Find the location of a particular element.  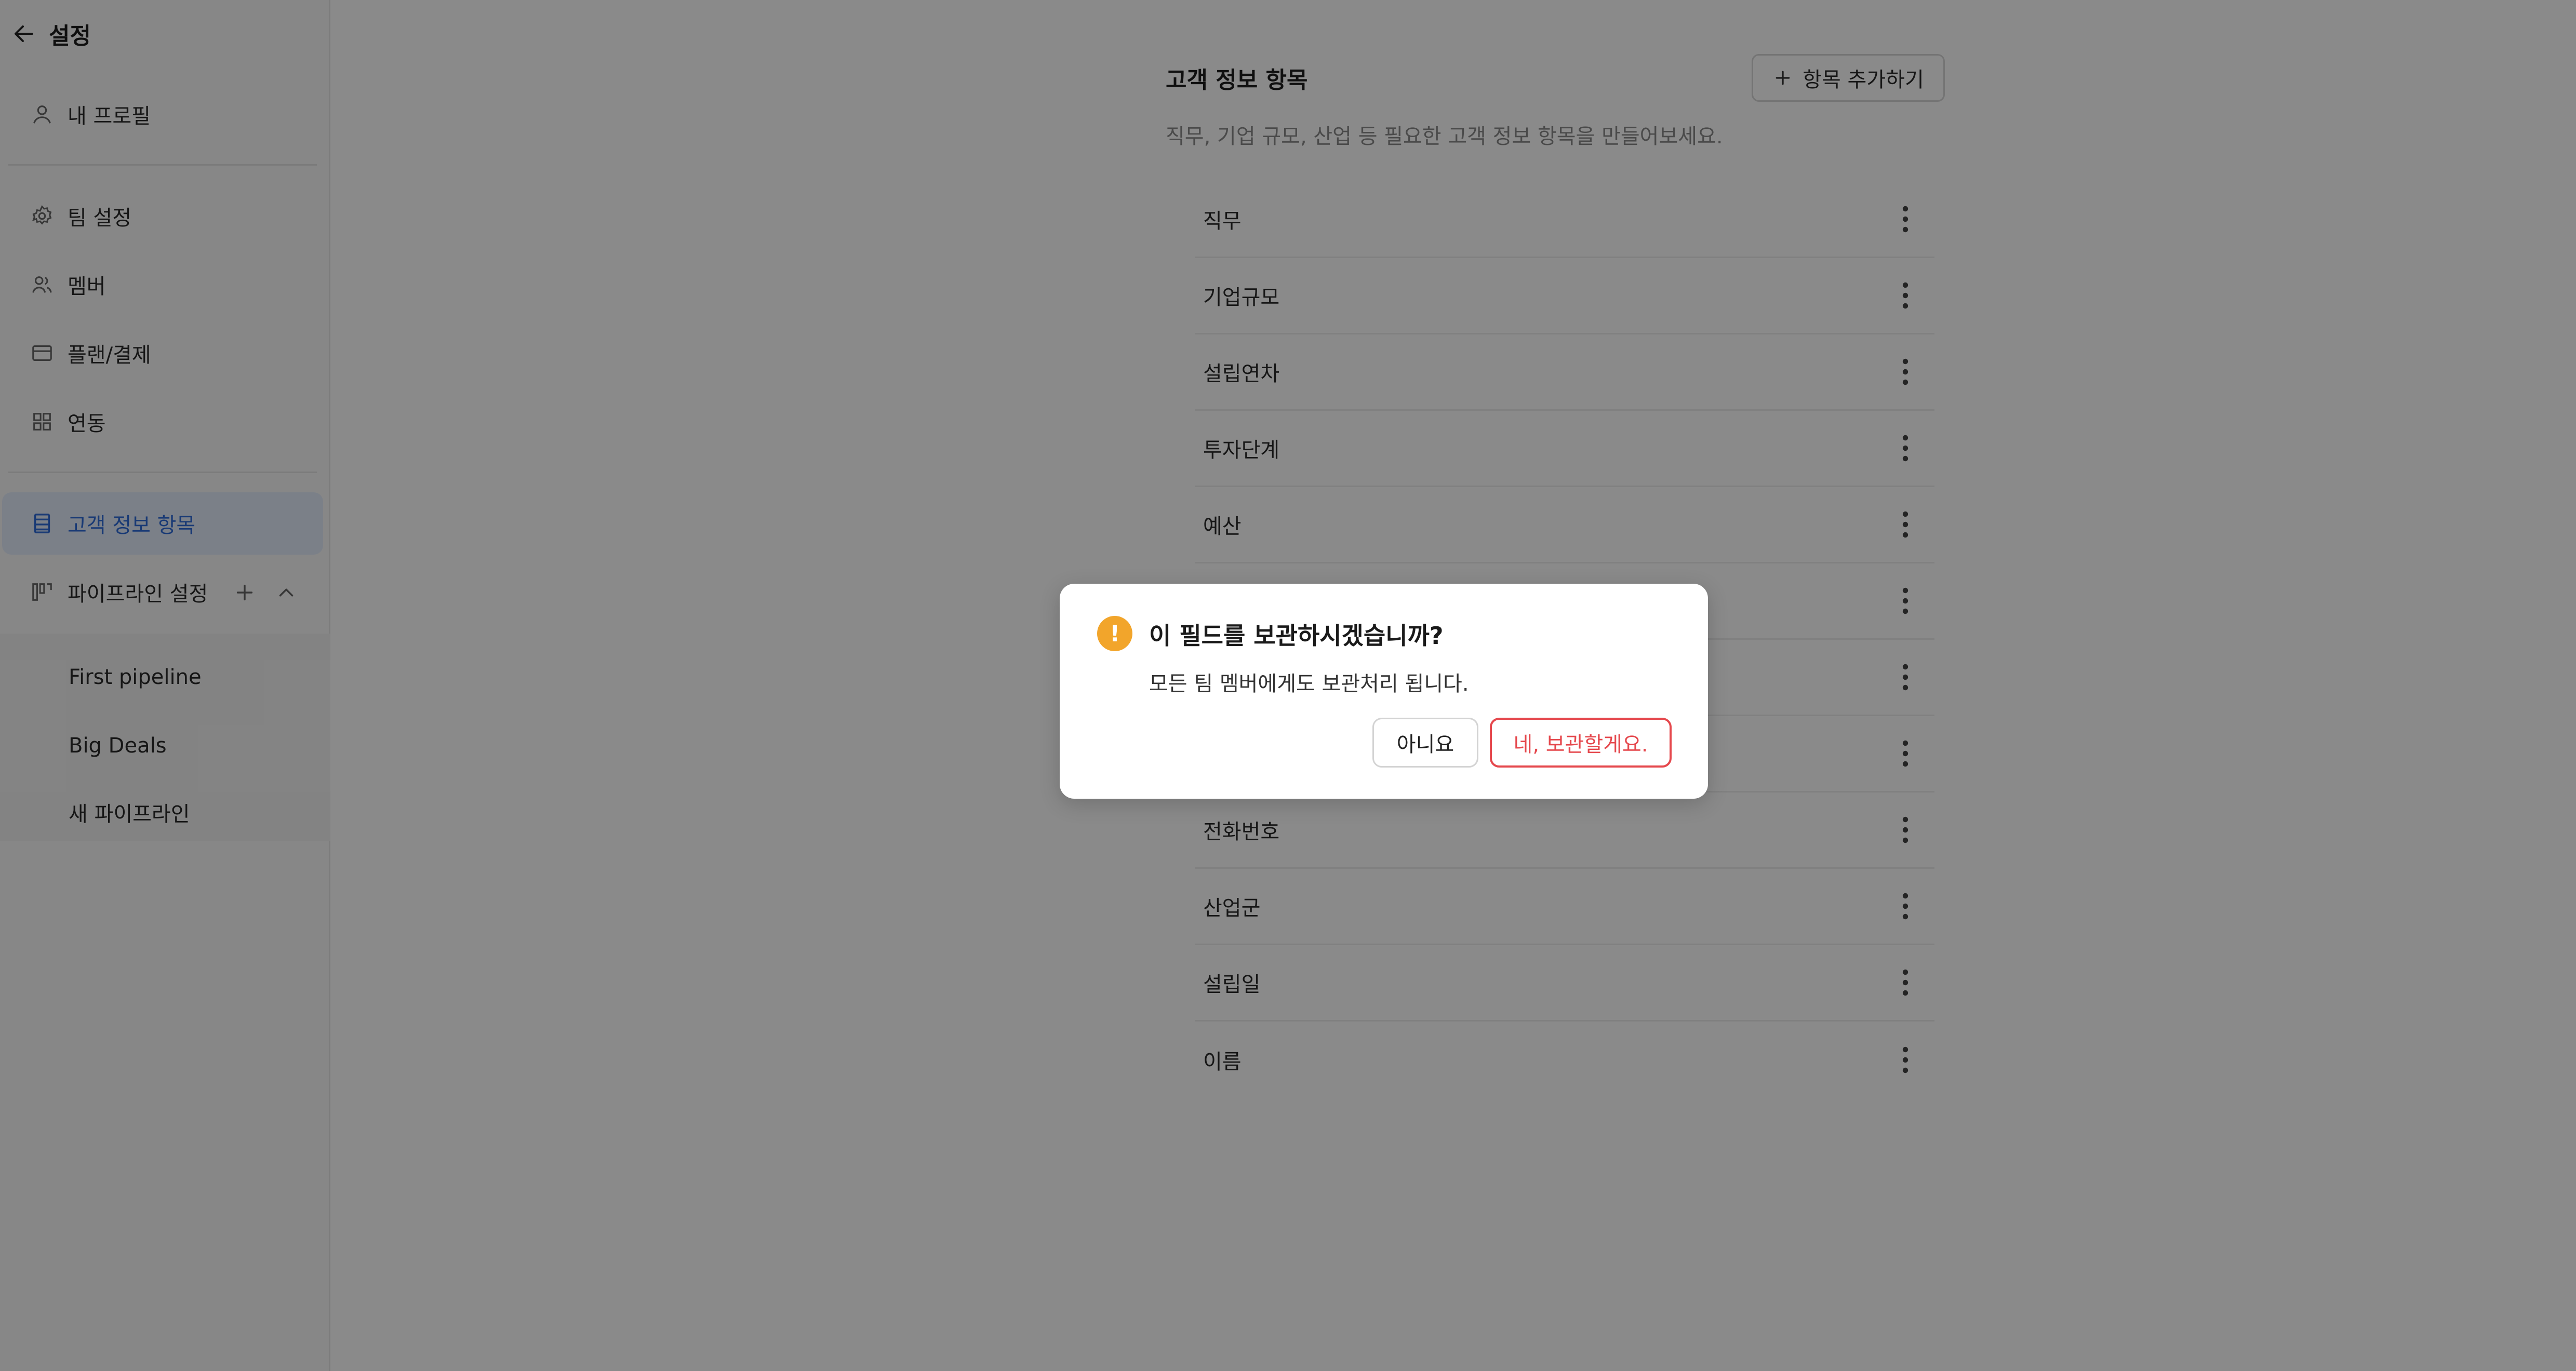

dialog-title: 이 필드를 보관하시겠습니까? is located at coordinates (1296, 636).